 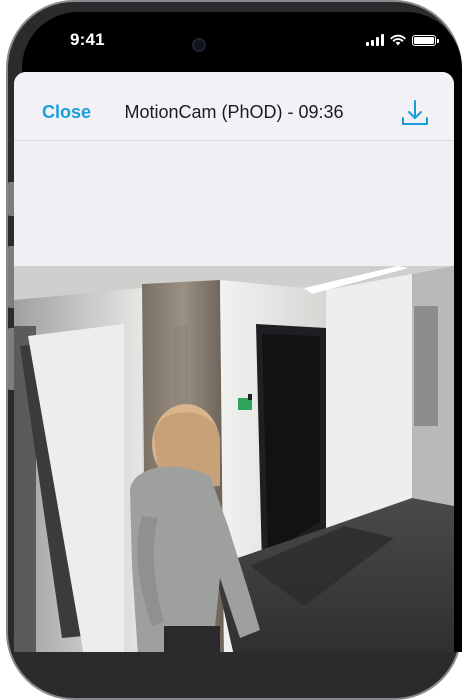 I want to click on download-icon, so click(x=415, y=113).